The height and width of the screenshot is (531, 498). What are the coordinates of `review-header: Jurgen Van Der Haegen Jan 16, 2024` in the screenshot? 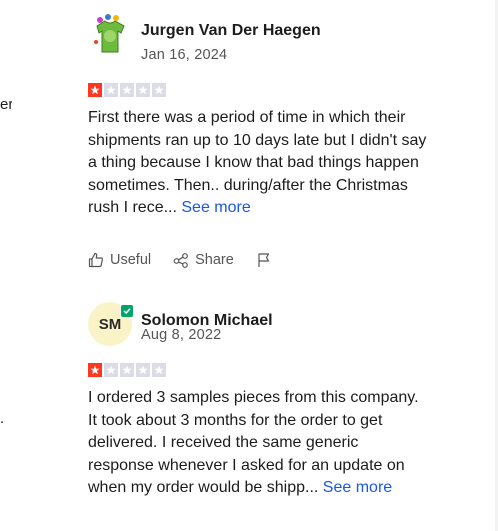 It's located at (258, 38).